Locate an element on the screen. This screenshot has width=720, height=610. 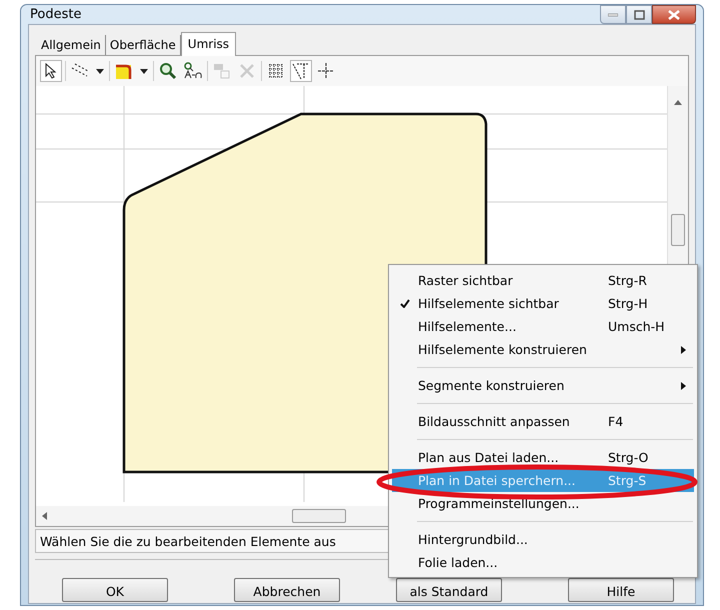
close-button is located at coordinates (674, 14).